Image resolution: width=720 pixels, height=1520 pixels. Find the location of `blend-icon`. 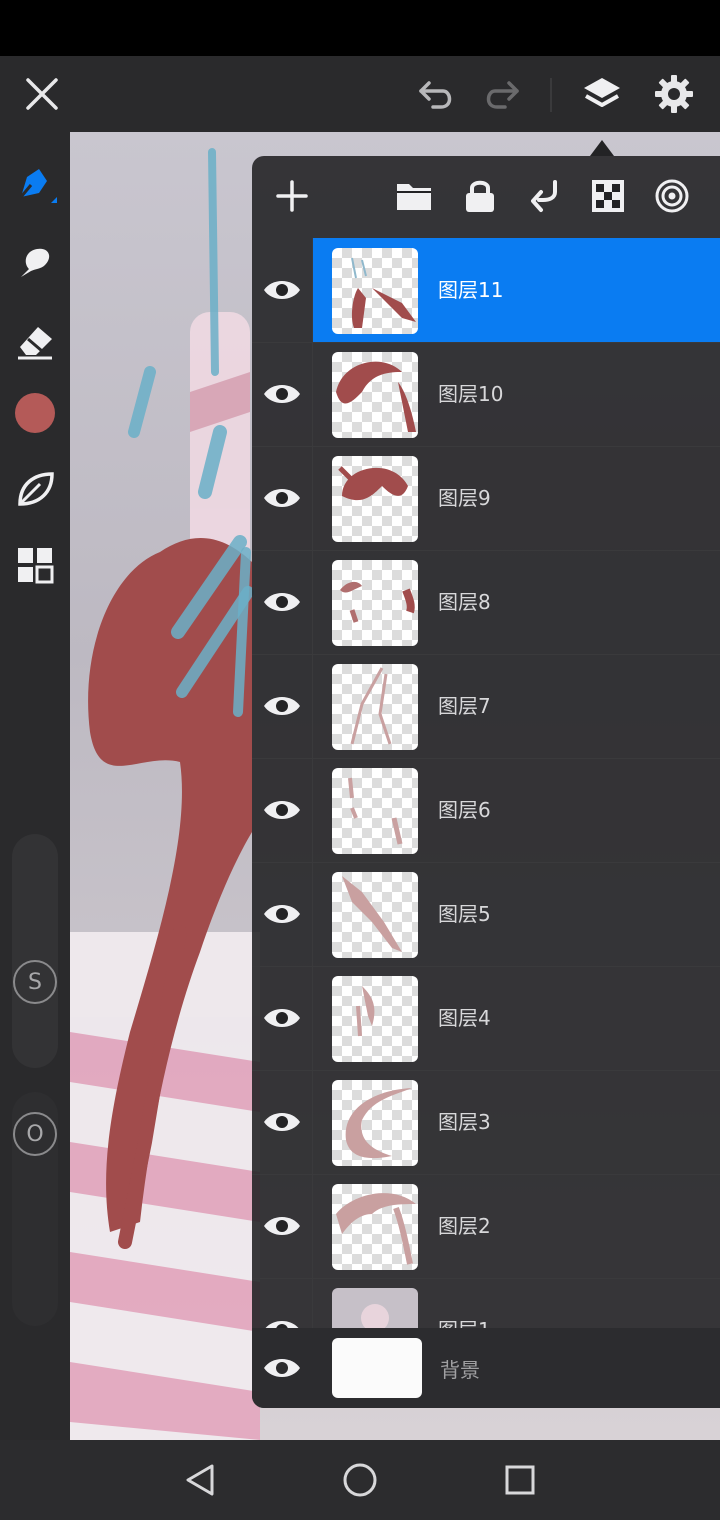

blend-icon is located at coordinates (672, 196).